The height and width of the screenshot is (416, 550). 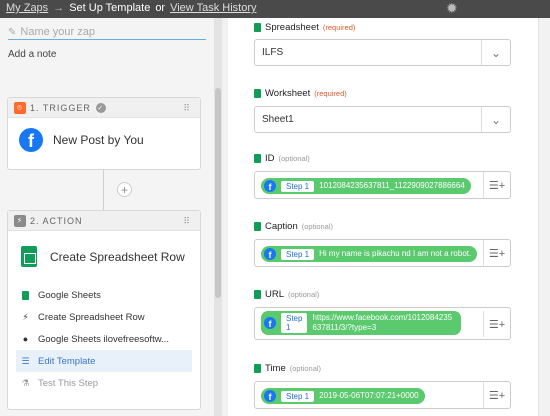 I want to click on sidebar-scrollbar, so click(x=218, y=217).